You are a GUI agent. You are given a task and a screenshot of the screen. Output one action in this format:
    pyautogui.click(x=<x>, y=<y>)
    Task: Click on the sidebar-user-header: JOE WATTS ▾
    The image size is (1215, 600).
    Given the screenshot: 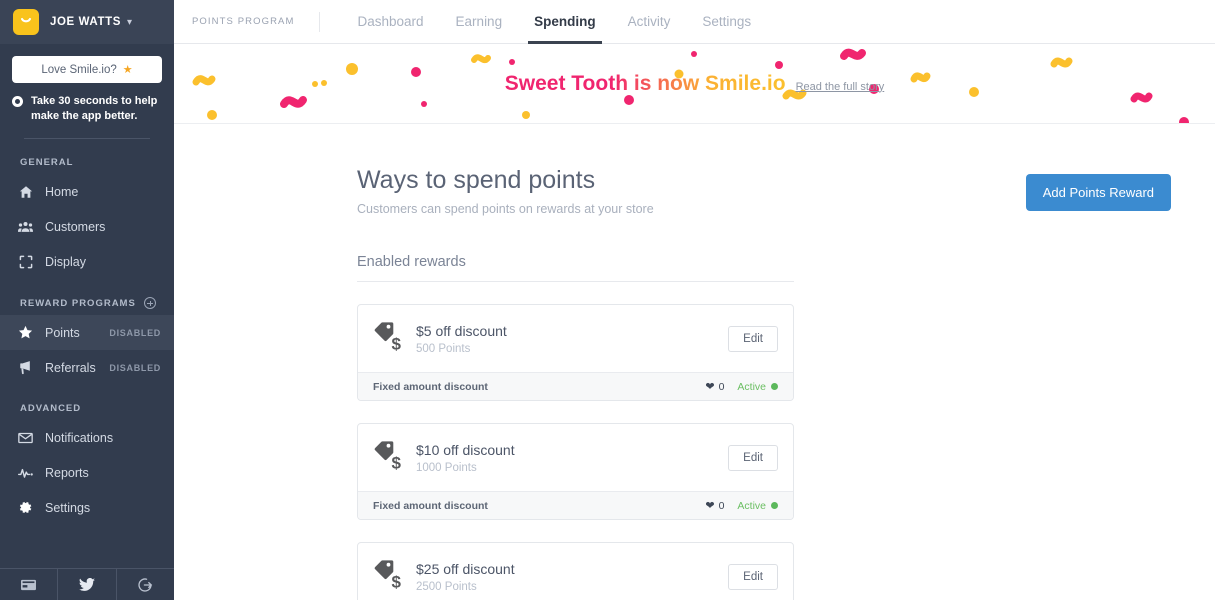 What is the action you would take?
    pyautogui.click(x=87, y=22)
    